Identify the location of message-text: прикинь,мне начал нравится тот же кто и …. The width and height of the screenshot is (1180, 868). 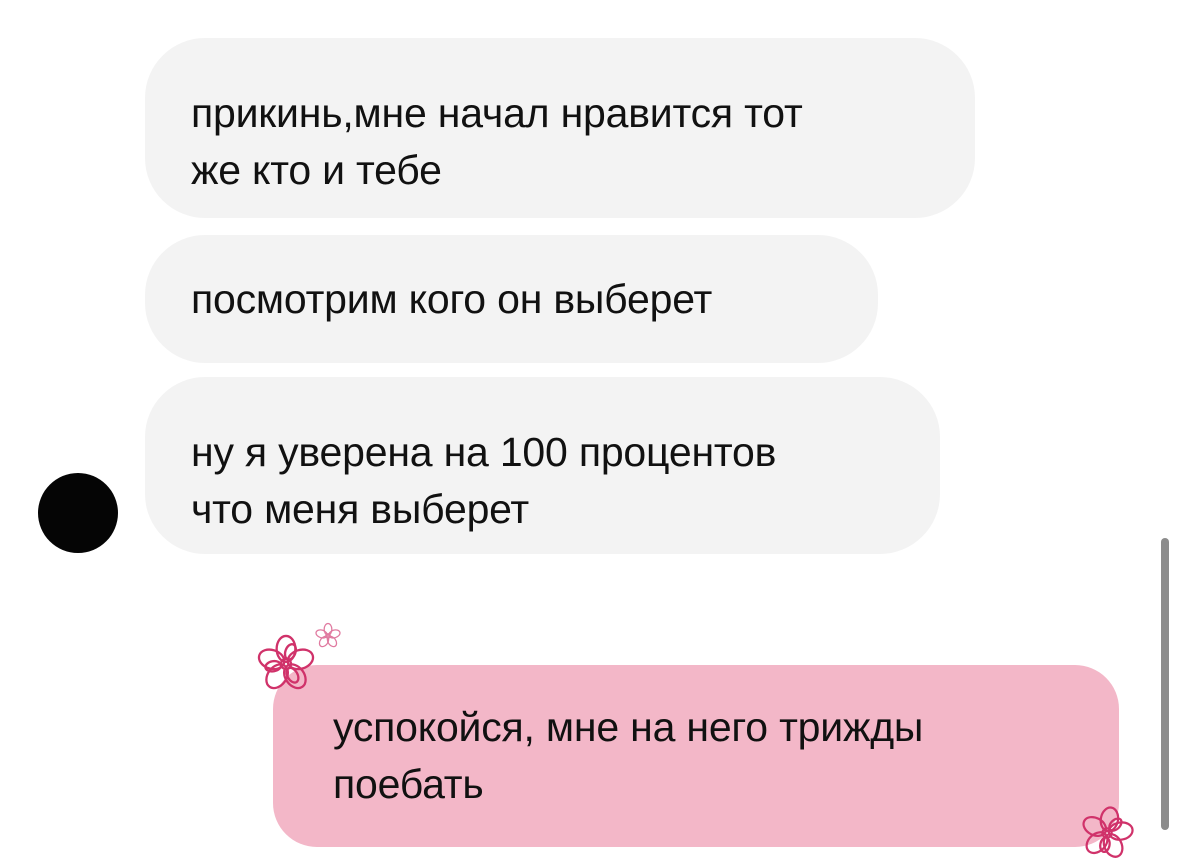
(497, 141).